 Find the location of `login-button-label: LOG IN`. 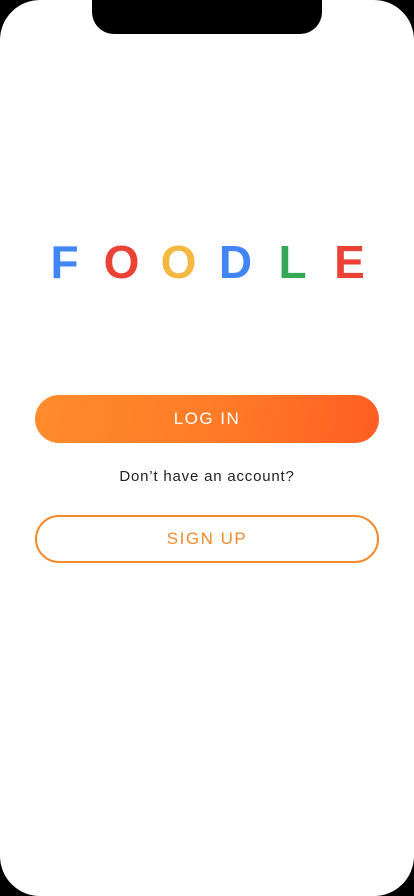

login-button-label: LOG IN is located at coordinates (207, 418).